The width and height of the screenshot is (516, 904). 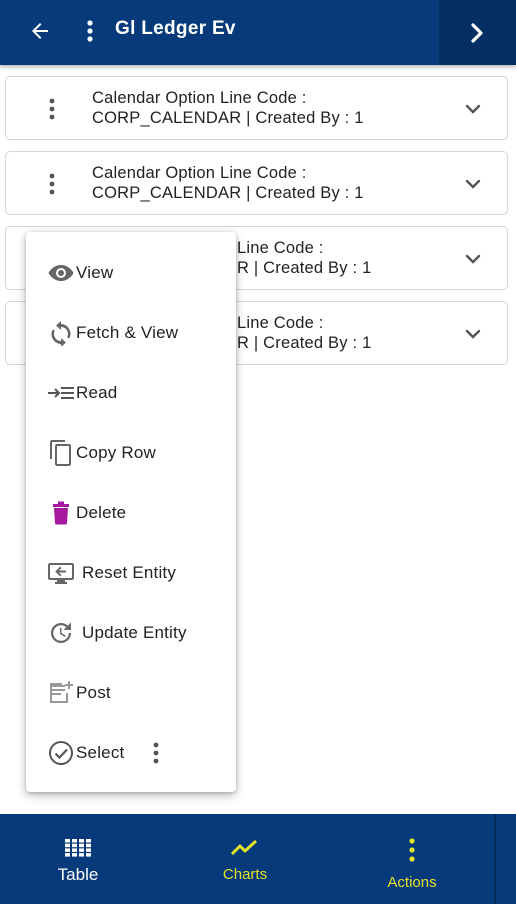 I want to click on menu-item-post: Post, so click(x=131, y=693).